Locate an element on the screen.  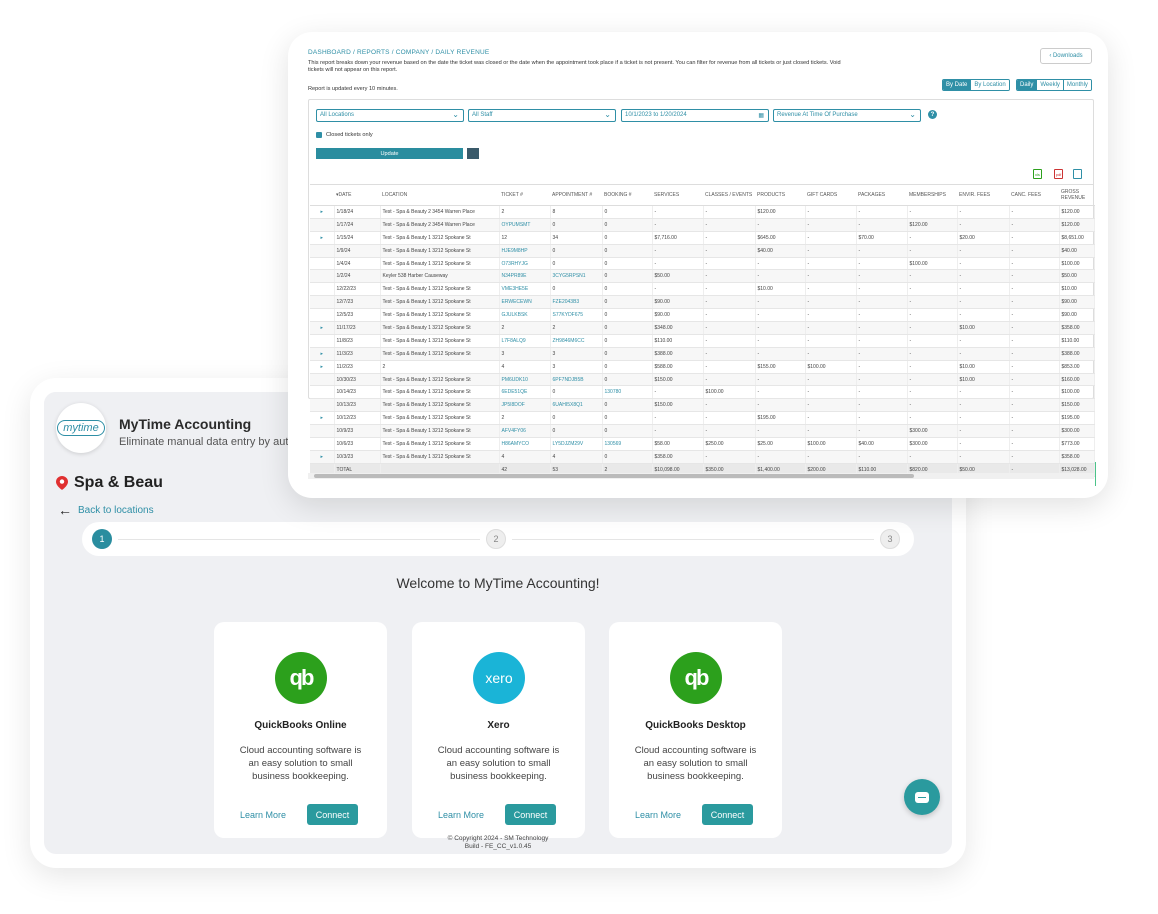
by-date-option: By Date is located at coordinates (957, 85).